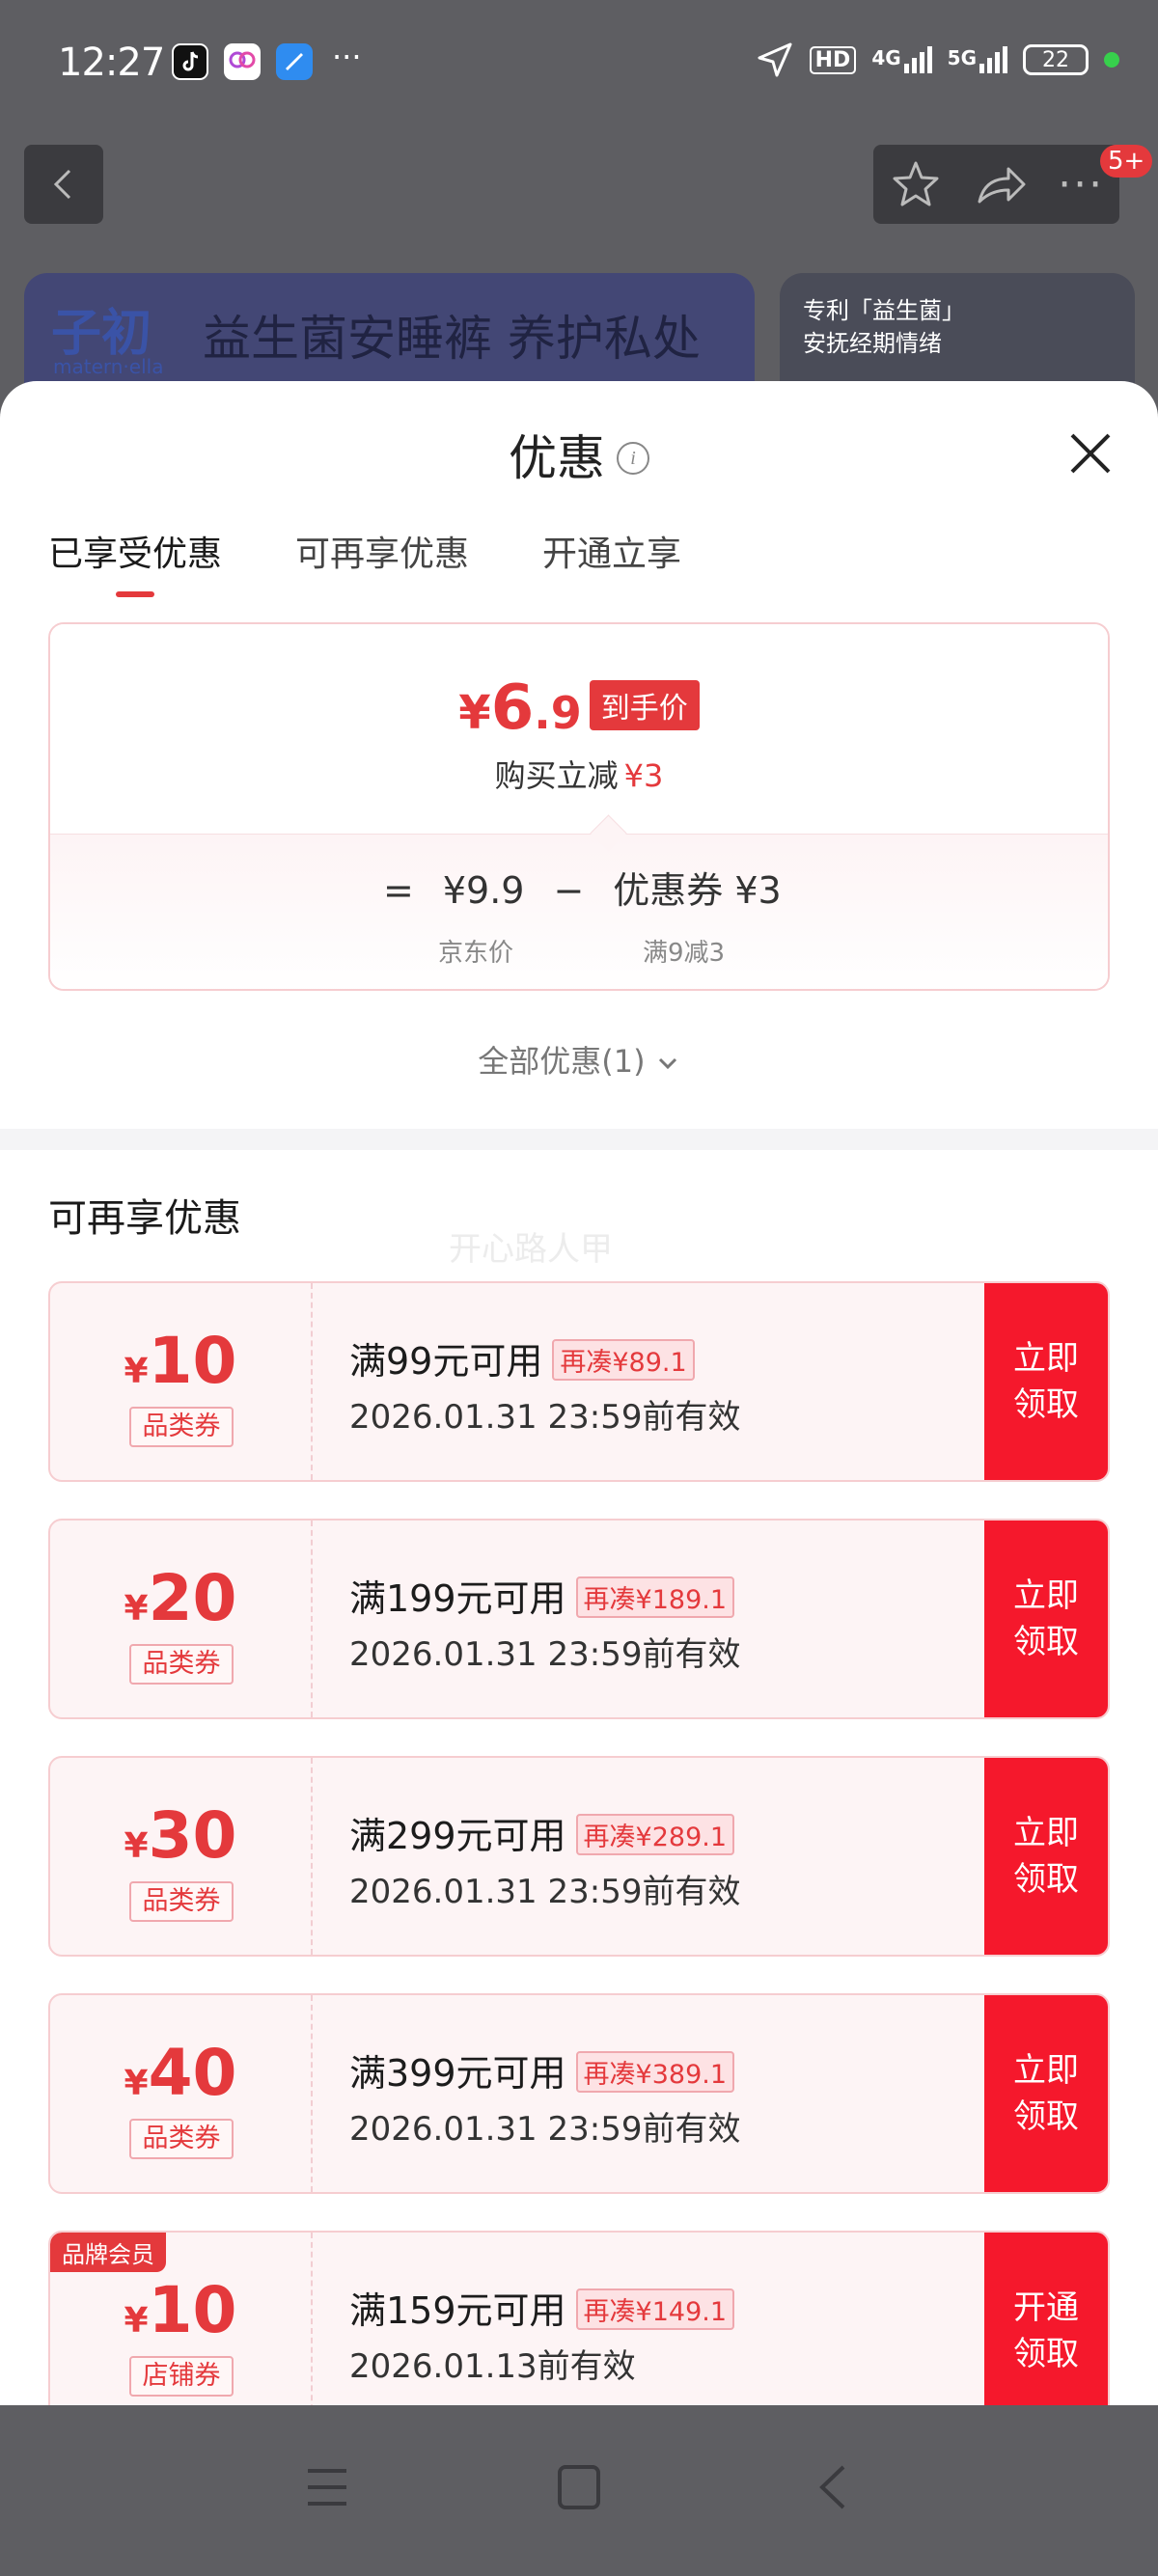 This screenshot has height=2576, width=1158. I want to click on battery-indicator: 22, so click(1056, 60).